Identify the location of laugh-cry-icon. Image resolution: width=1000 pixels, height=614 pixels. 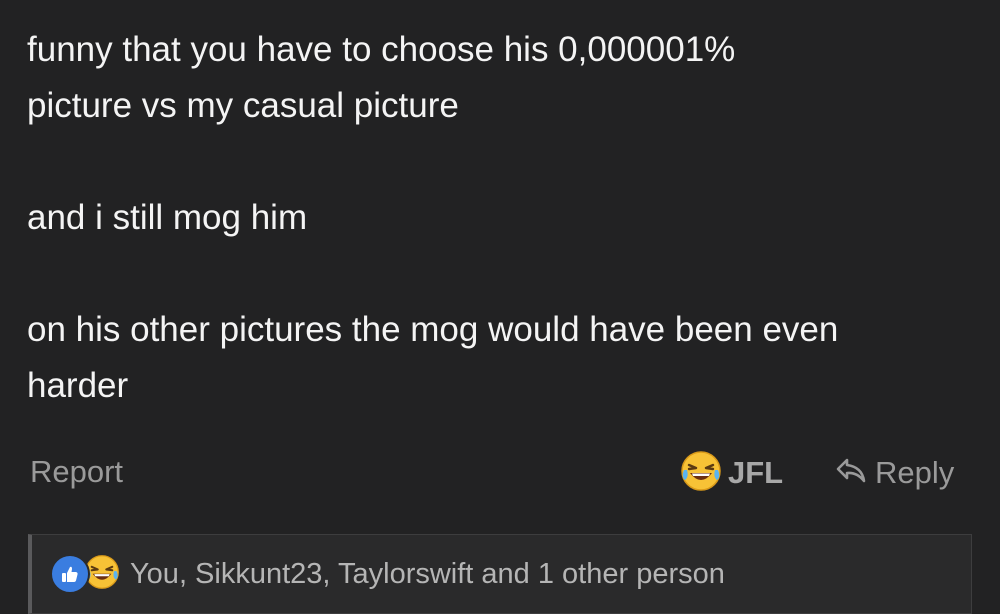
(701, 473).